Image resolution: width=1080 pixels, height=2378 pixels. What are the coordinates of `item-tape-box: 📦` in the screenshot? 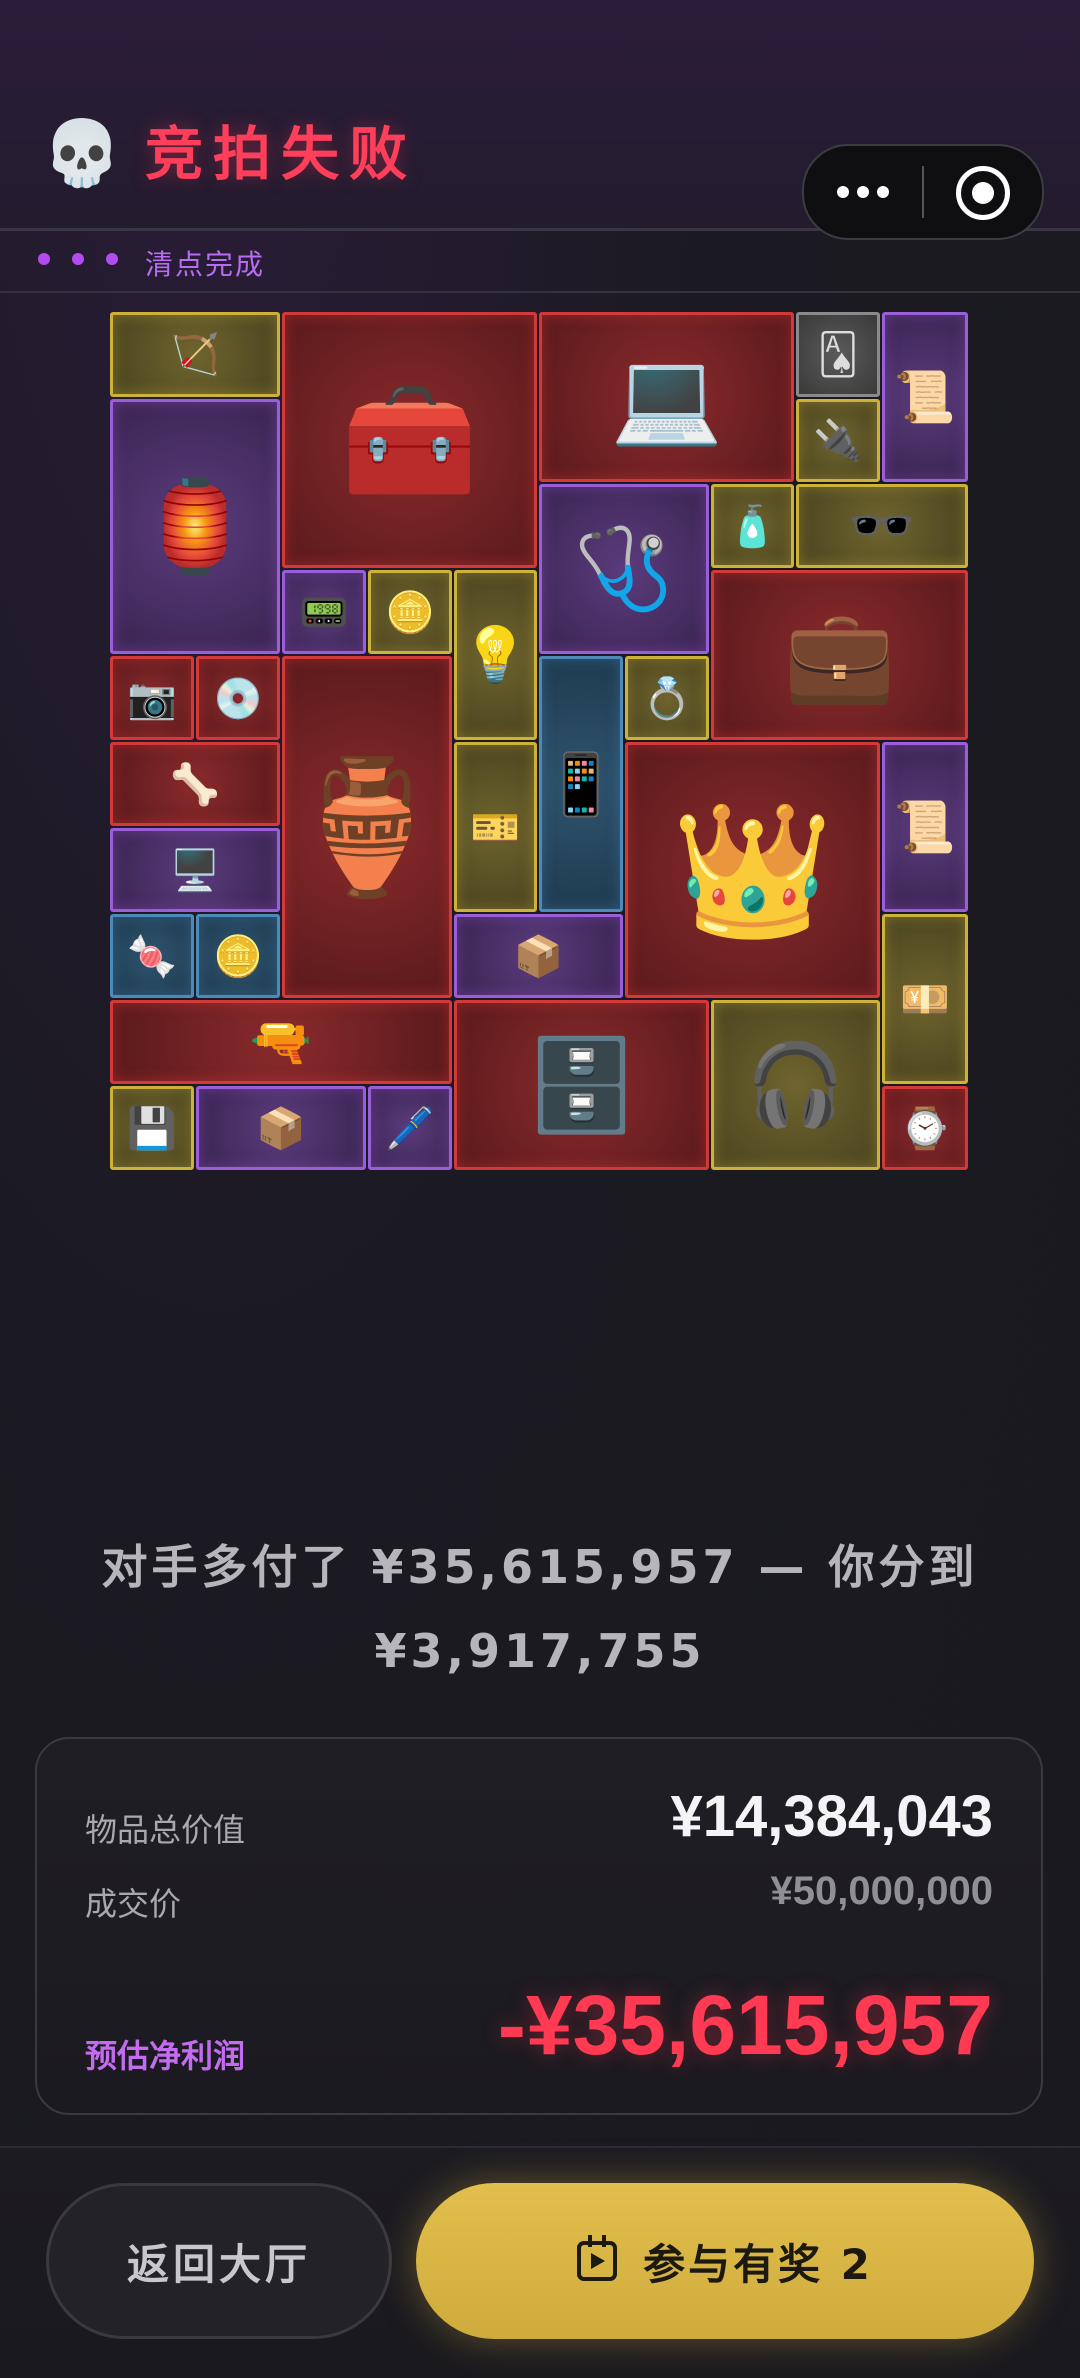 It's located at (538, 956).